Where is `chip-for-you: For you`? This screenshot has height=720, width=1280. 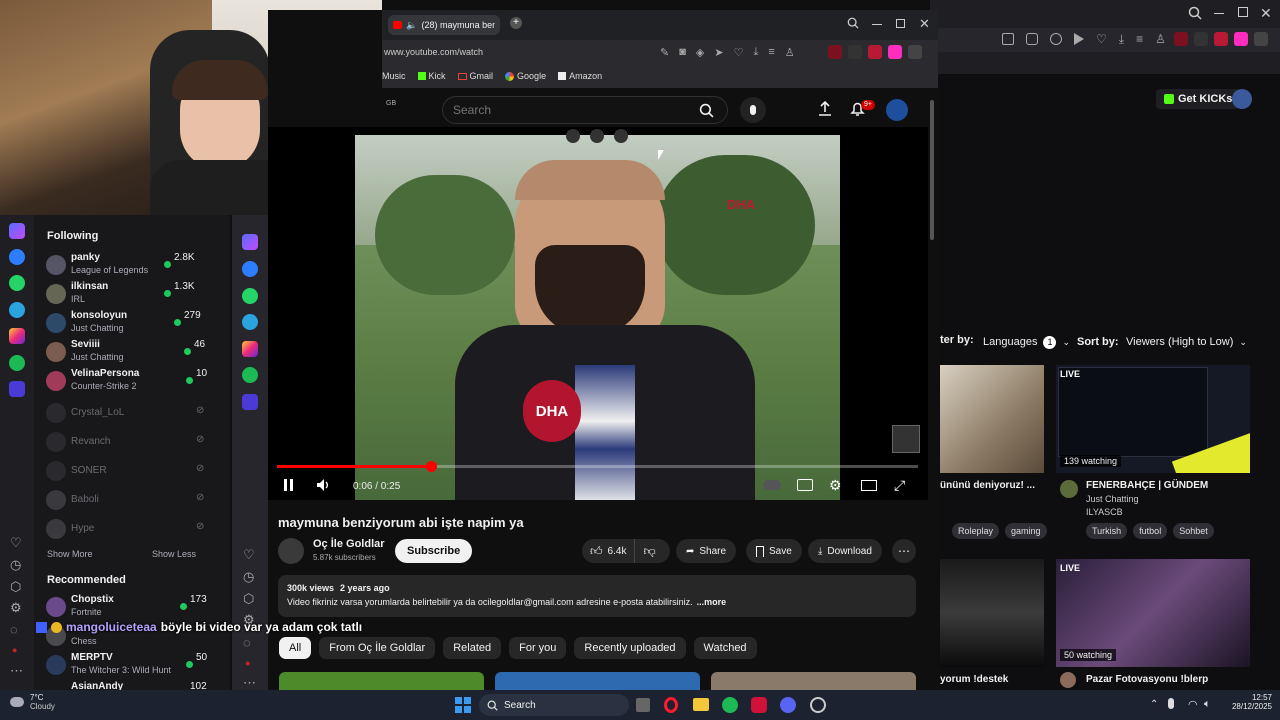 chip-for-you: For you is located at coordinates (538, 648).